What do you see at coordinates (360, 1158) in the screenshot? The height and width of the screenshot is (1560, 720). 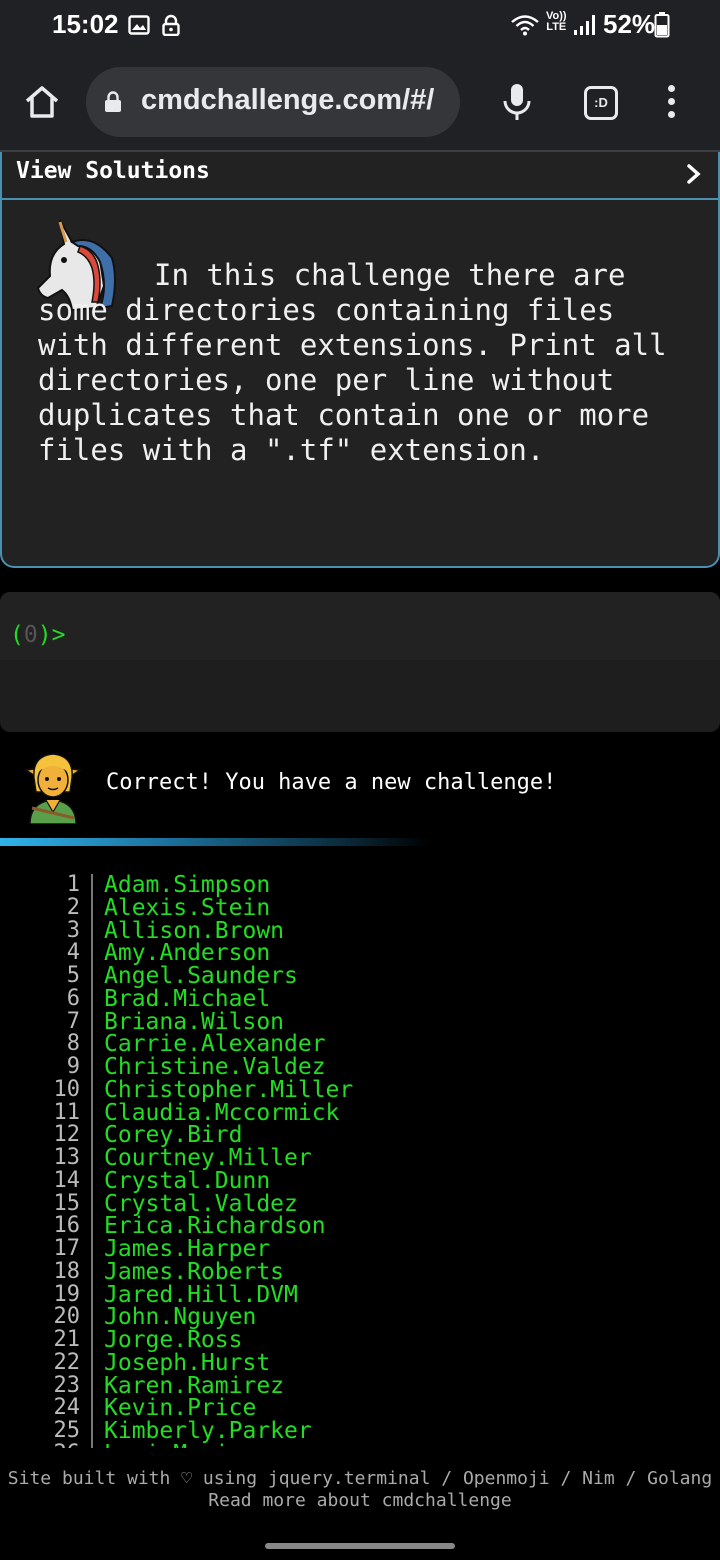 I see `output-row: 13 Courtney.Miller` at bounding box center [360, 1158].